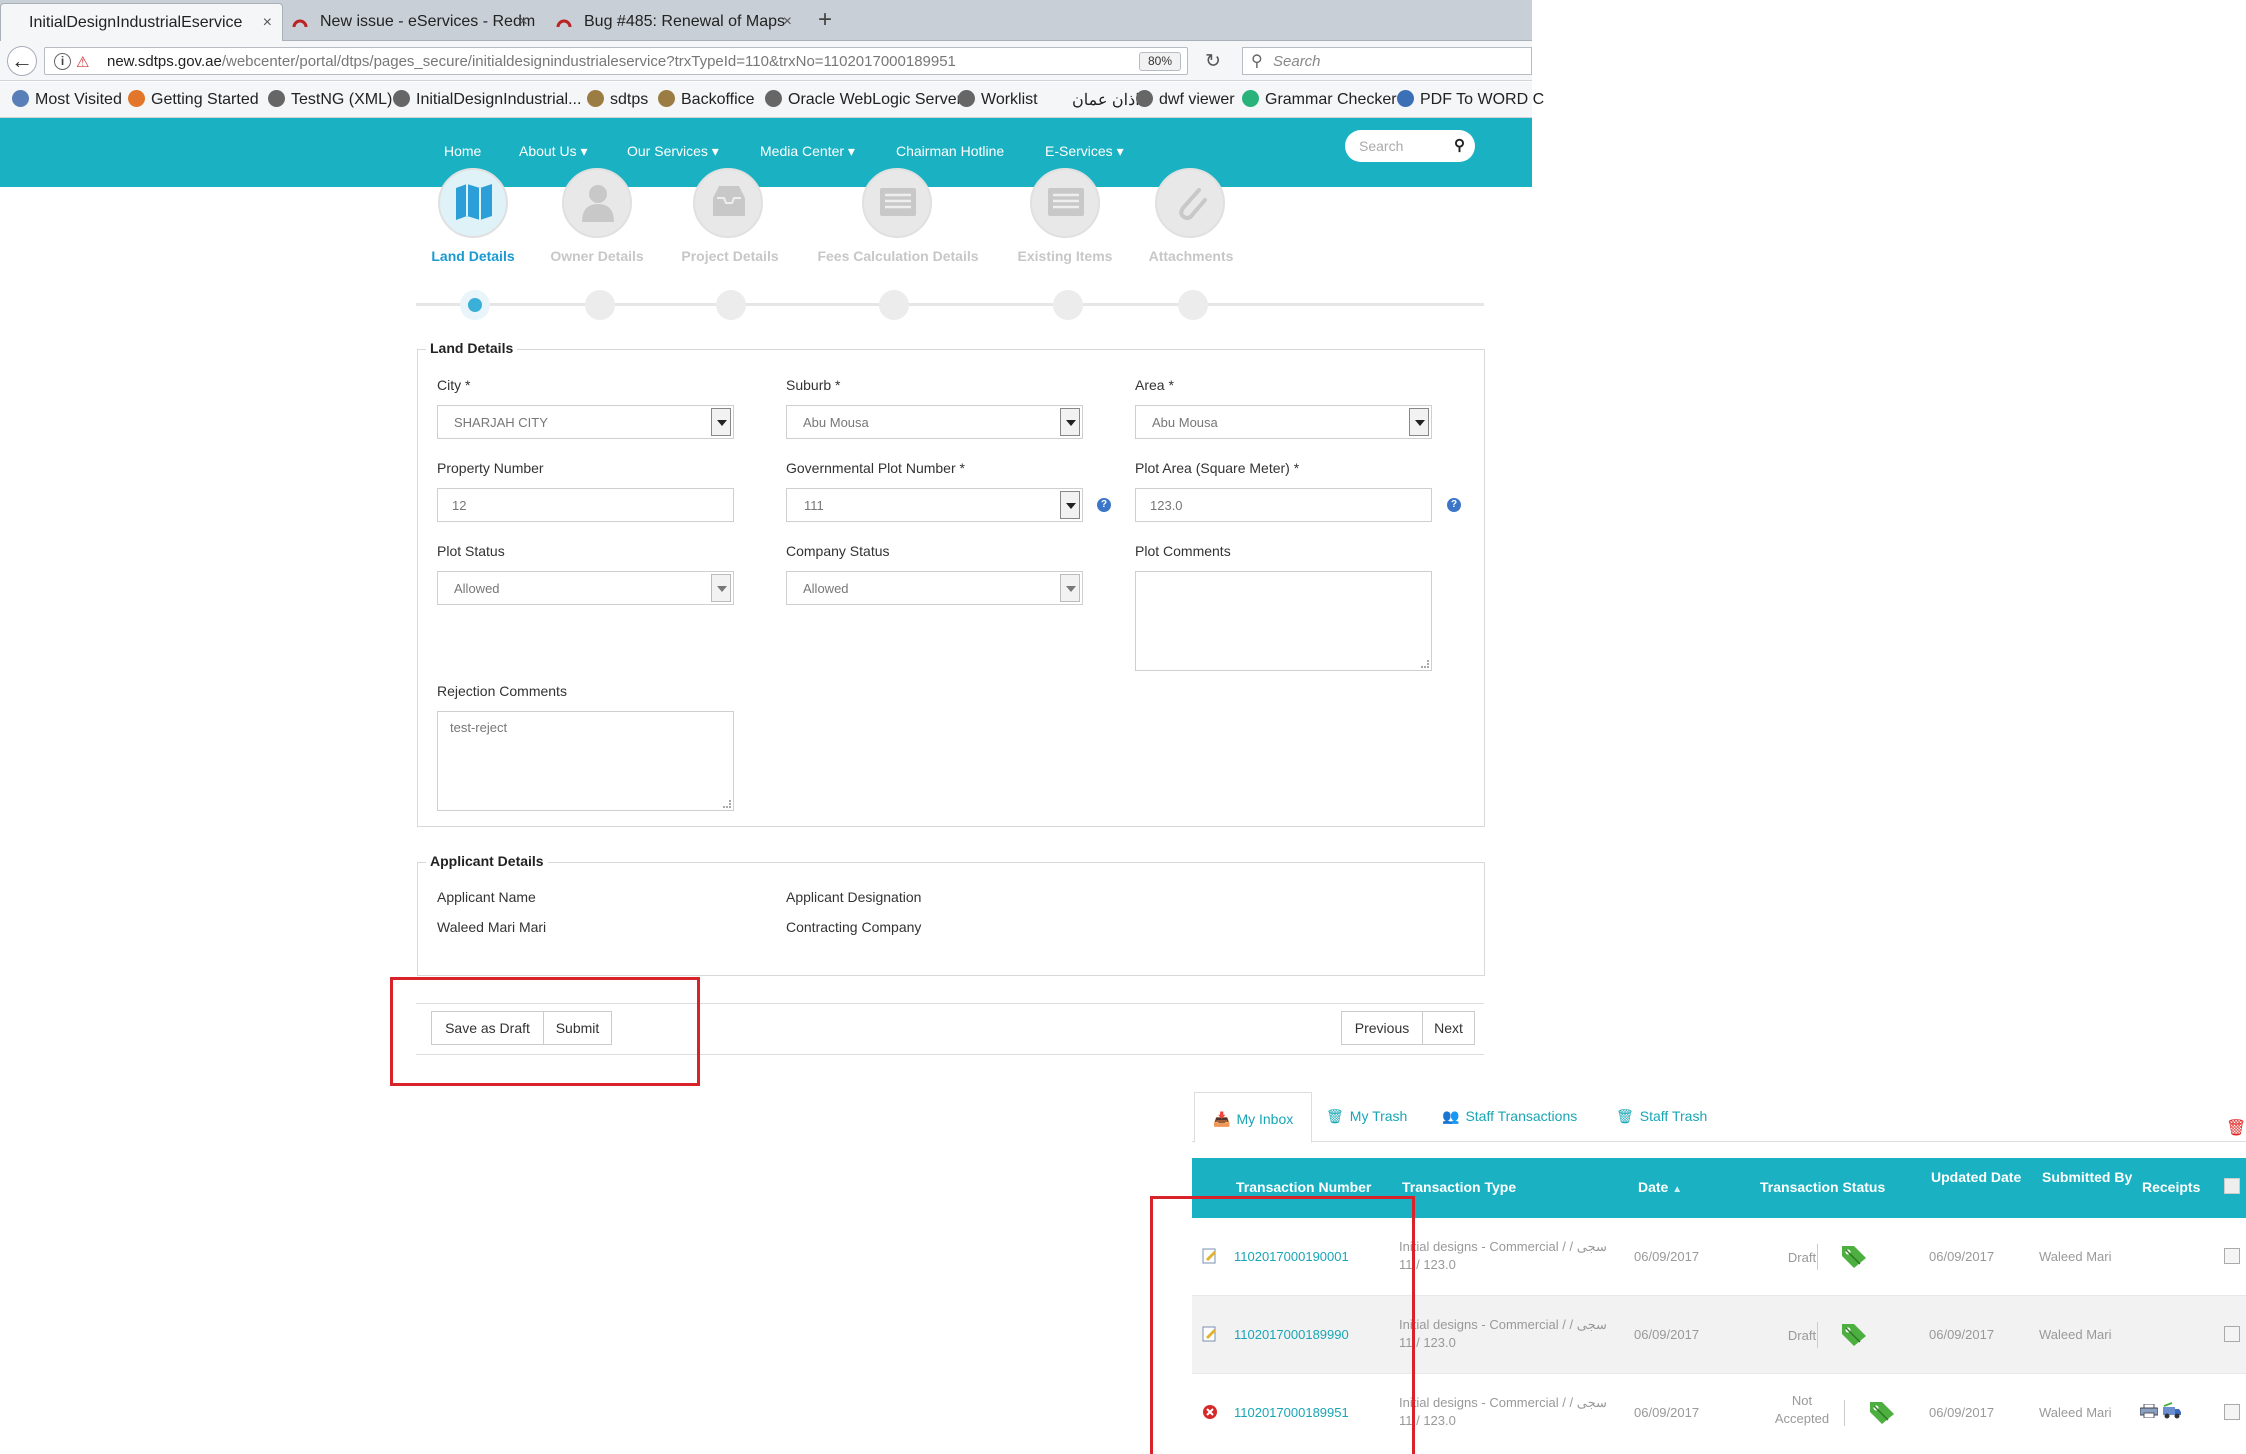 The height and width of the screenshot is (1454, 2246). I want to click on plot-status-label: Plot Status, so click(471, 551).